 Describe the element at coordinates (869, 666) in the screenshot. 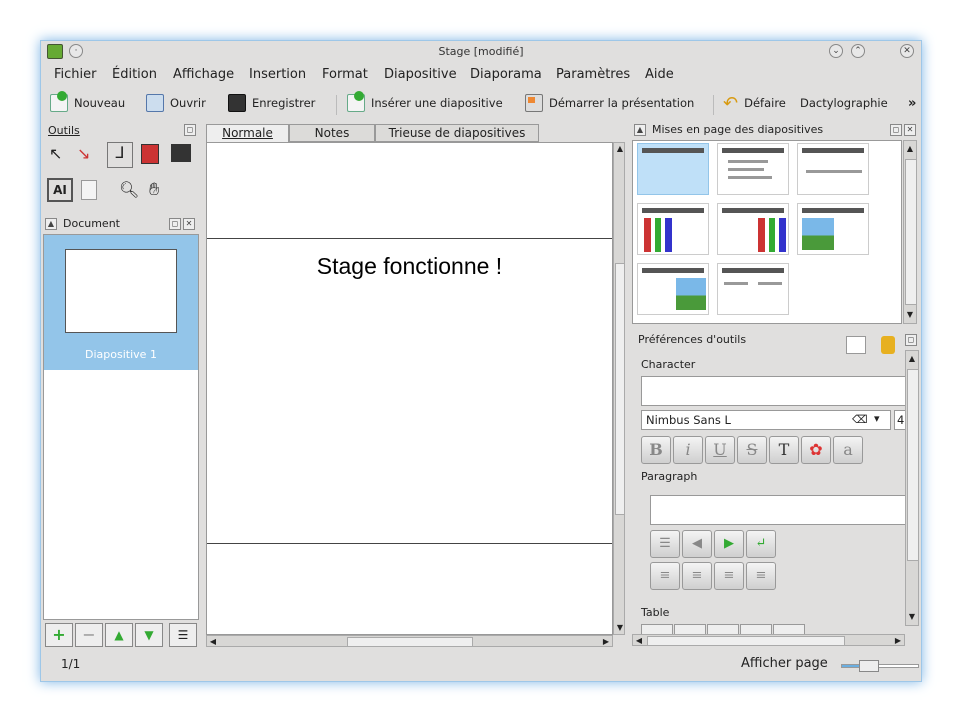

I see `zoom-slider-handle` at that location.